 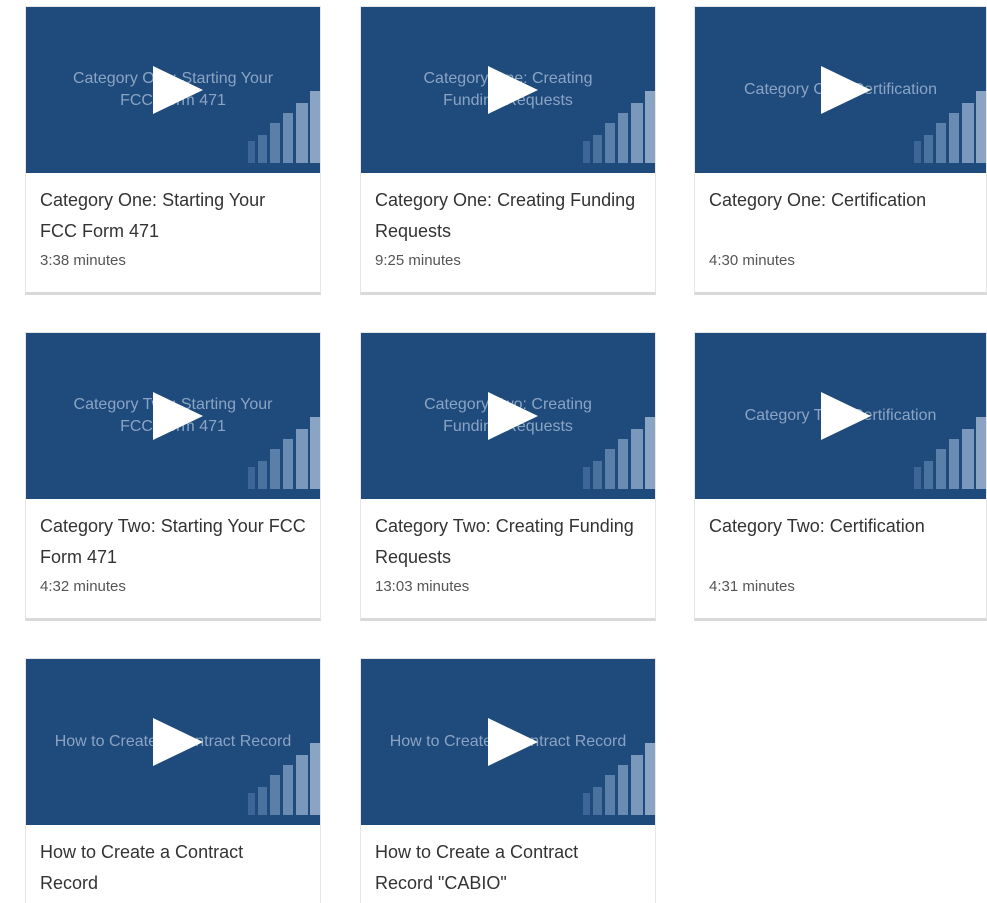 What do you see at coordinates (83, 586) in the screenshot?
I see `video-duration: 4:32 minutes` at bounding box center [83, 586].